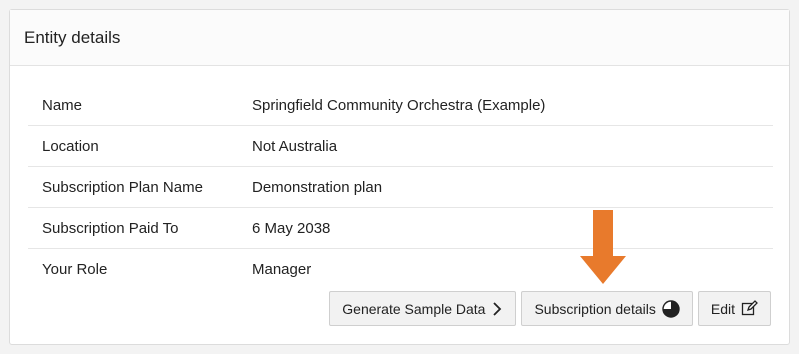  What do you see at coordinates (722, 308) in the screenshot?
I see `edit-label: Edit` at bounding box center [722, 308].